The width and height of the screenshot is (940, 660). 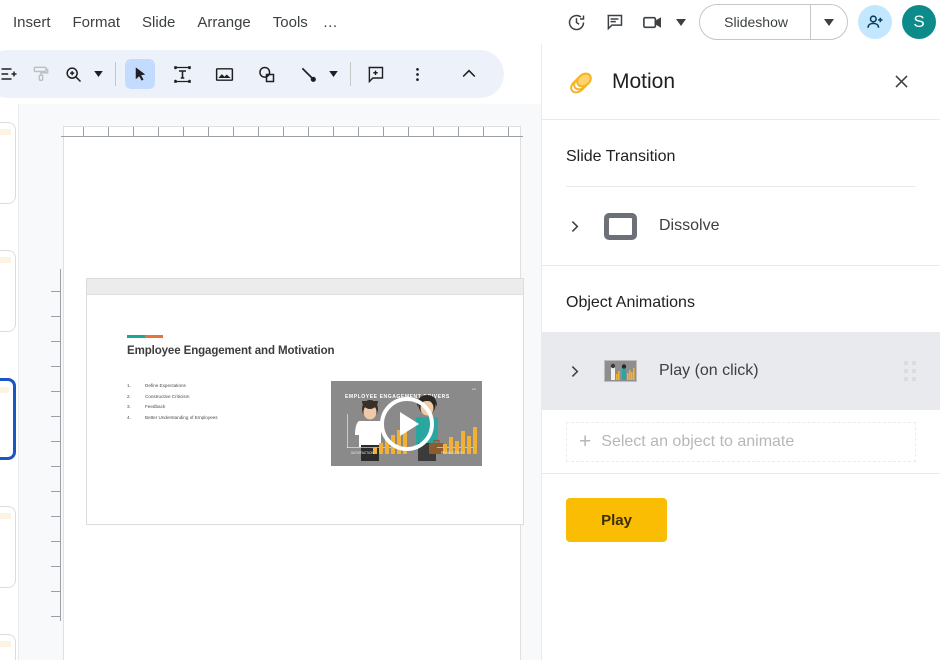 I want to click on line-icon, so click(x=308, y=74).